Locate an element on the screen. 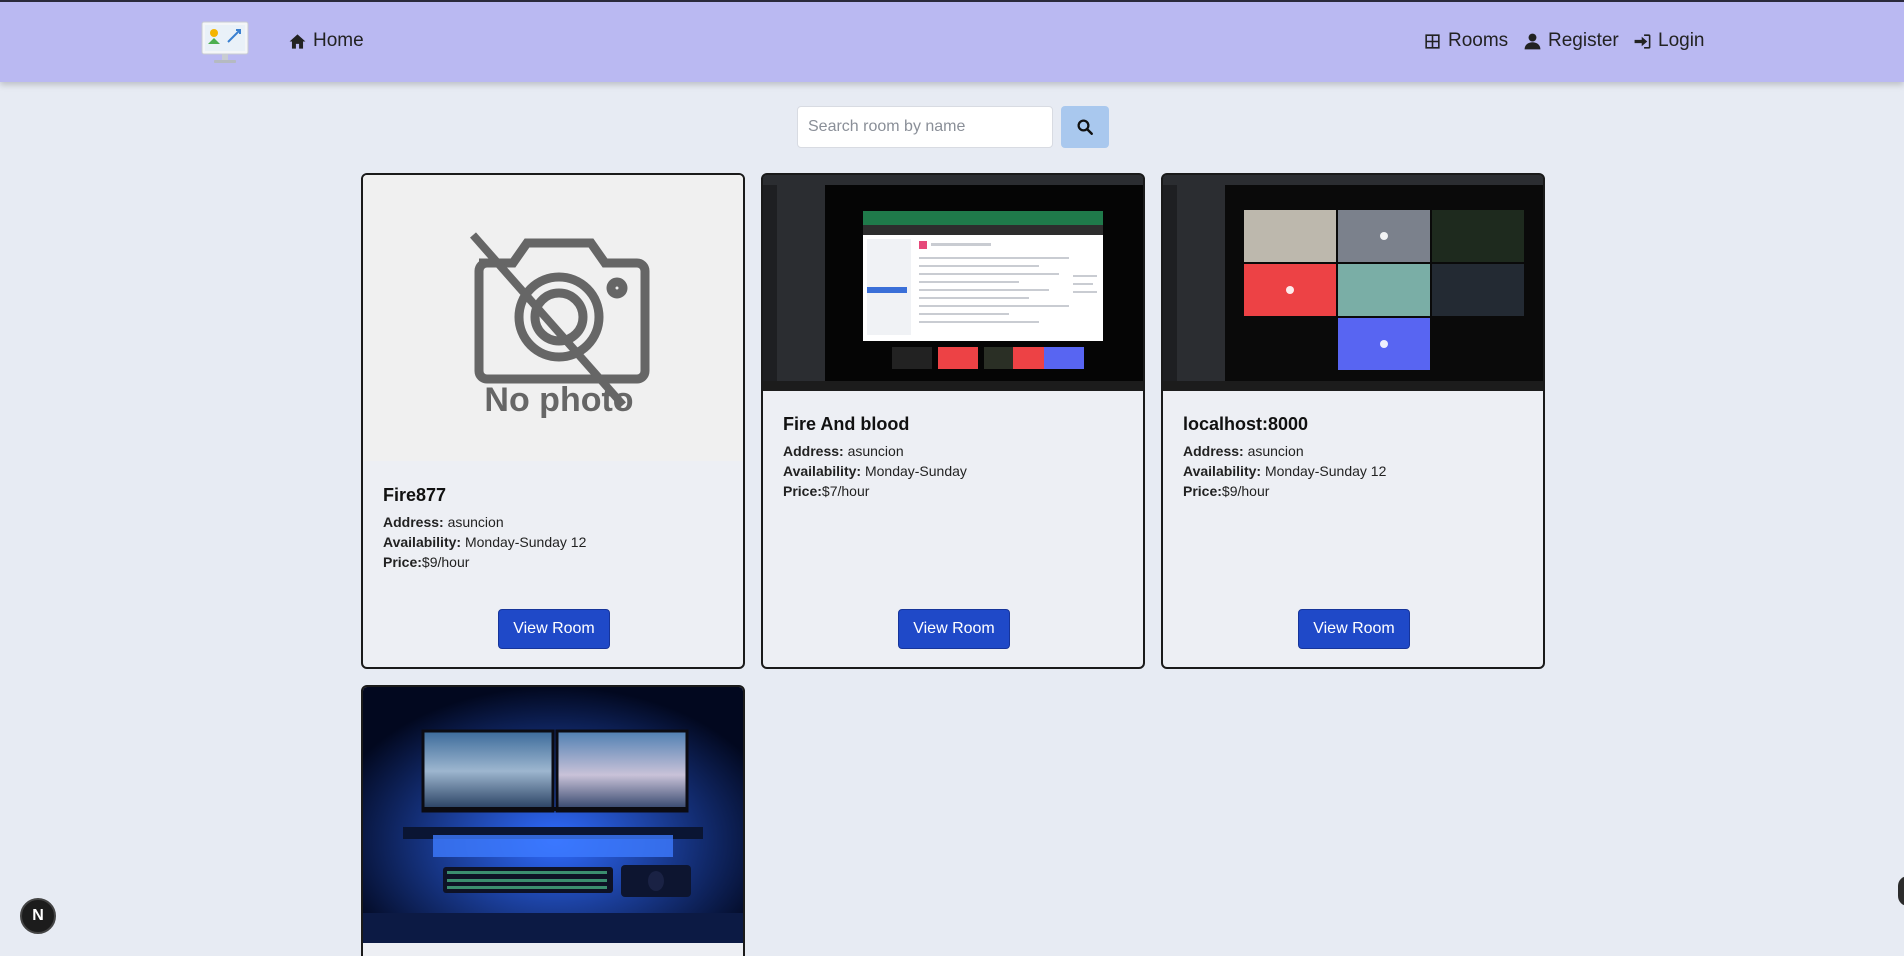 This screenshot has width=1904, height=956. camera-off-icon is located at coordinates (560, 320).